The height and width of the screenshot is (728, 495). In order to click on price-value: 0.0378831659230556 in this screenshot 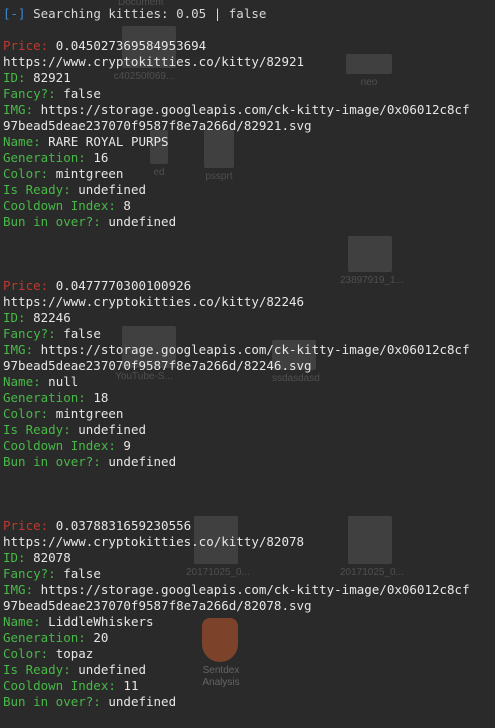, I will do `click(123, 525)`.